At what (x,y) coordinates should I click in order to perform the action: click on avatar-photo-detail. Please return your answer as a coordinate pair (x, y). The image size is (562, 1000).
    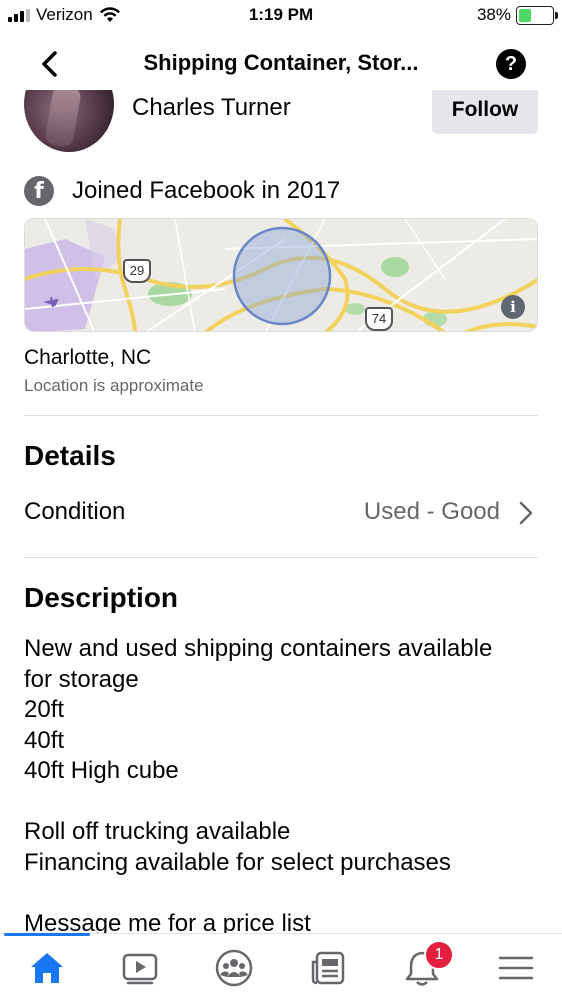
    Looking at the image, I should click on (63, 116).